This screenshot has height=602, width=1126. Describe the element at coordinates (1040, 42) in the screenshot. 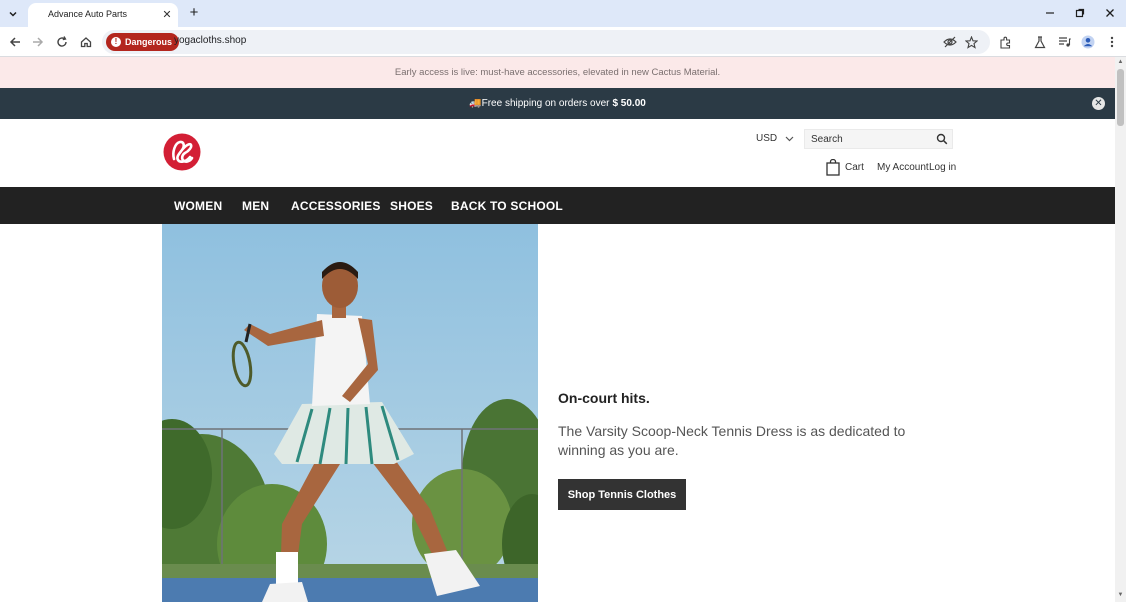

I see `lab-flask-icon` at that location.